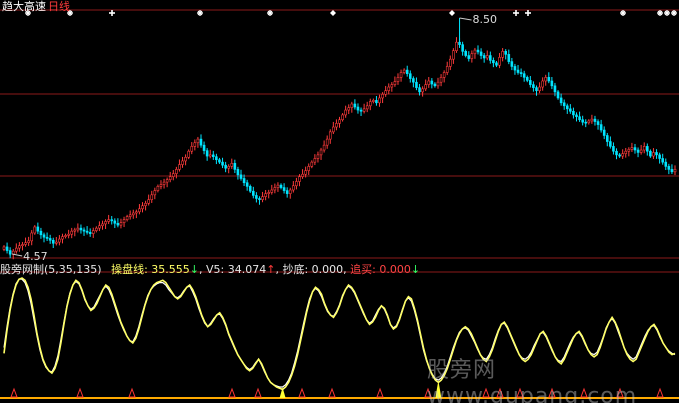 Image resolution: width=679 pixels, height=403 pixels. I want to click on diamond-marker, so click(333, 13).